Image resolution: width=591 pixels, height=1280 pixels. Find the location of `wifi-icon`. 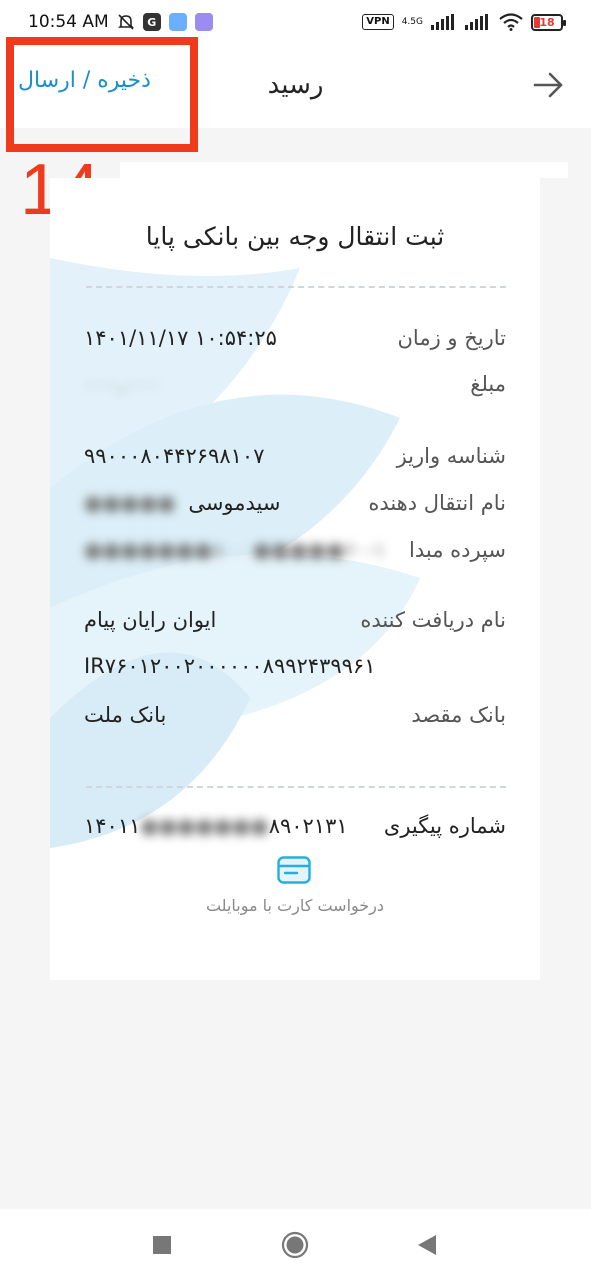

wifi-icon is located at coordinates (511, 22).